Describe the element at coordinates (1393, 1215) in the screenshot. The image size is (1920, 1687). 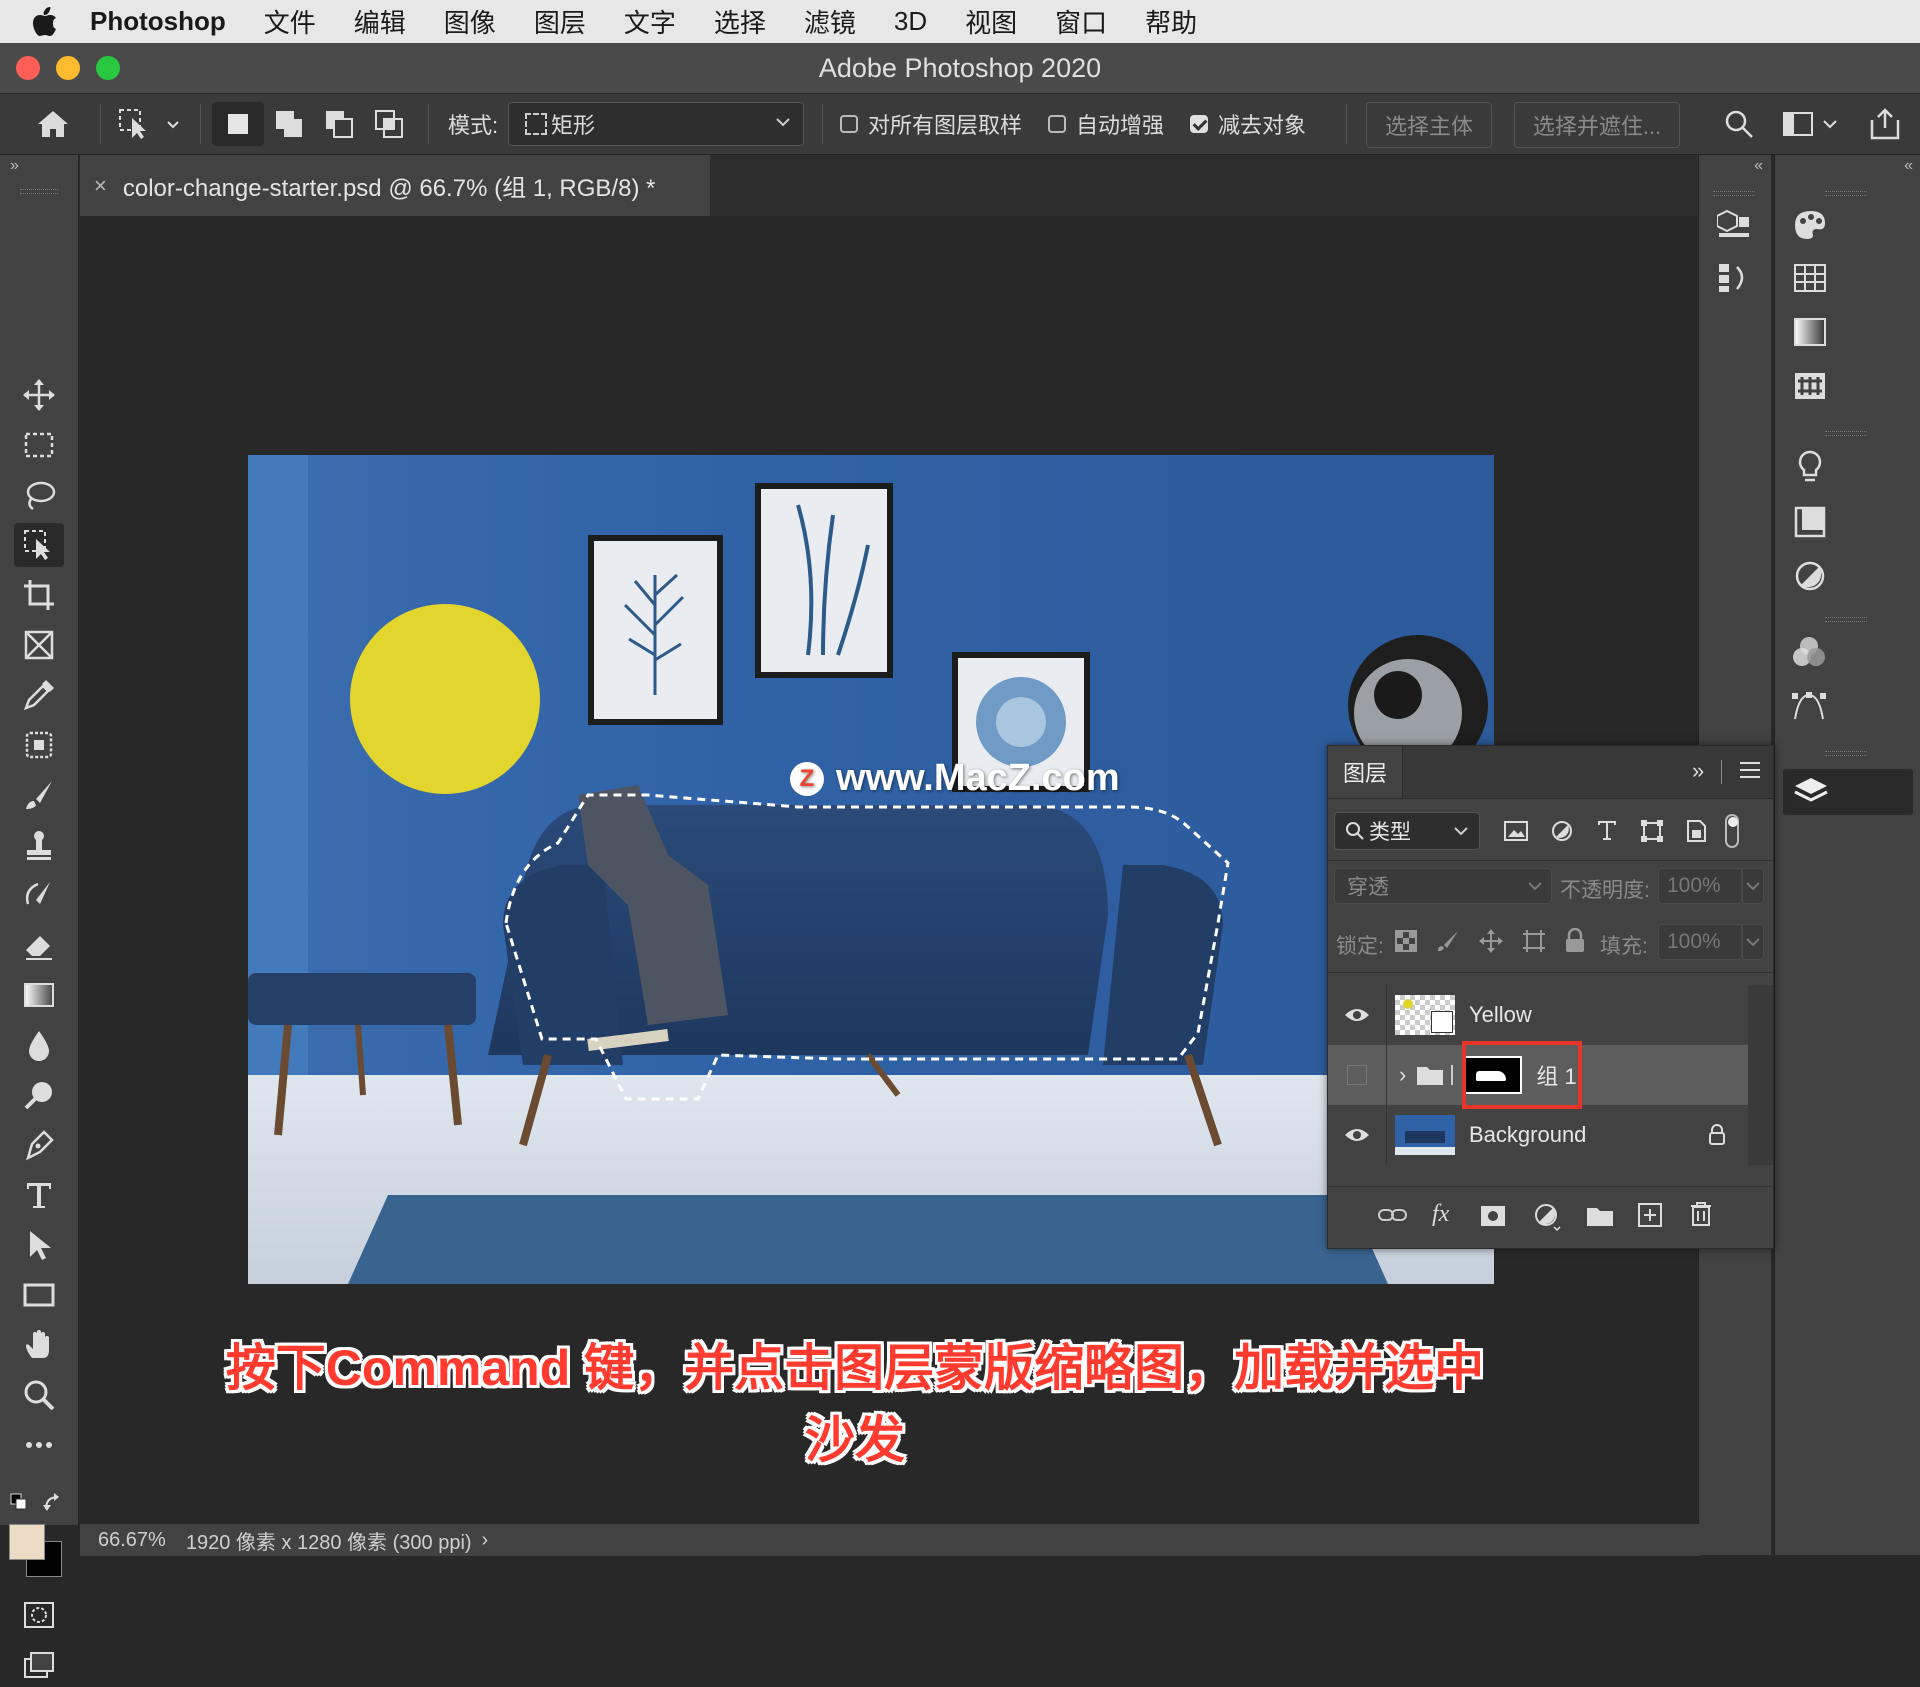
I see `link-layers-icon` at that location.